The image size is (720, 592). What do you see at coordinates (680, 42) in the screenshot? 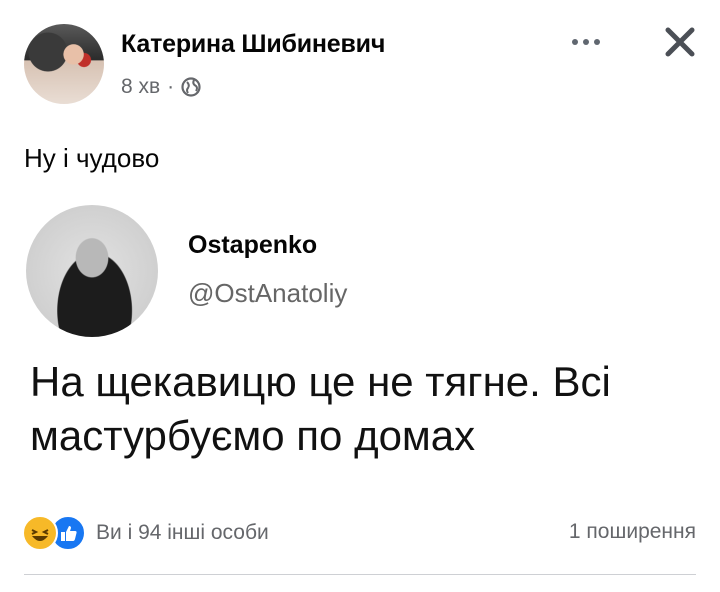
I see `close-icon` at bounding box center [680, 42].